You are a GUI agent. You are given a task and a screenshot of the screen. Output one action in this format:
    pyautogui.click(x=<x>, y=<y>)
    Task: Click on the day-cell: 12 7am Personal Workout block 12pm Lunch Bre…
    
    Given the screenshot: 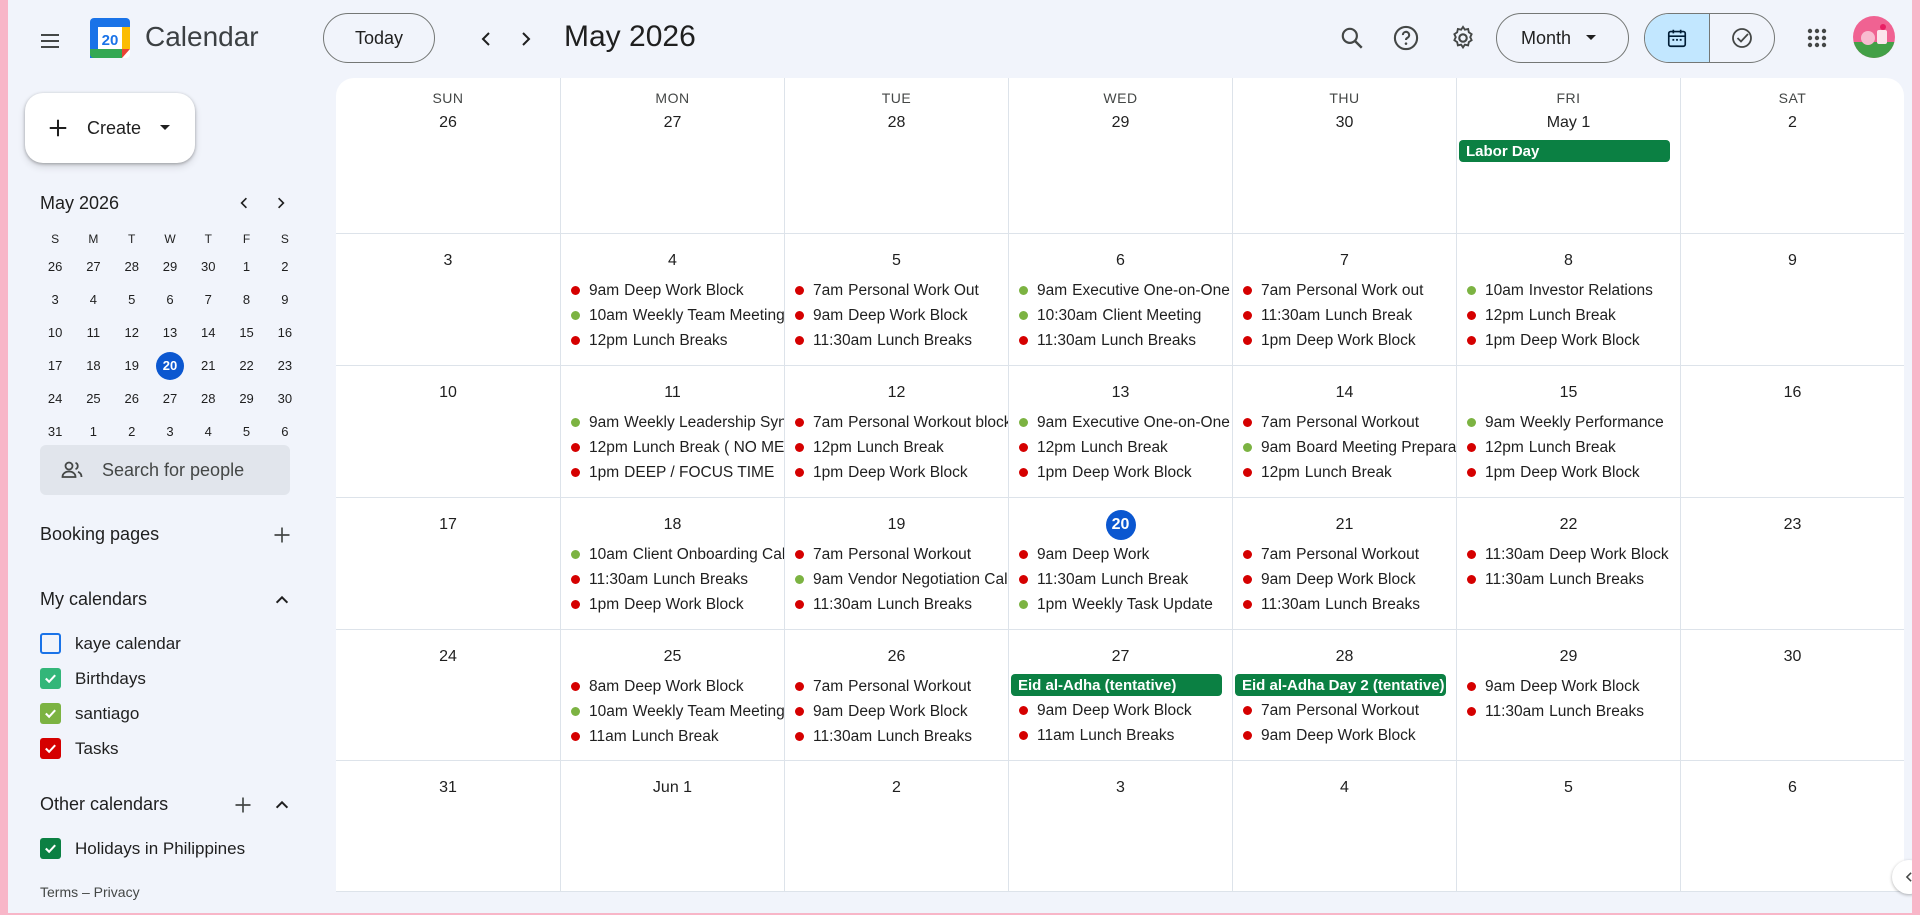 What is the action you would take?
    pyautogui.click(x=896, y=431)
    